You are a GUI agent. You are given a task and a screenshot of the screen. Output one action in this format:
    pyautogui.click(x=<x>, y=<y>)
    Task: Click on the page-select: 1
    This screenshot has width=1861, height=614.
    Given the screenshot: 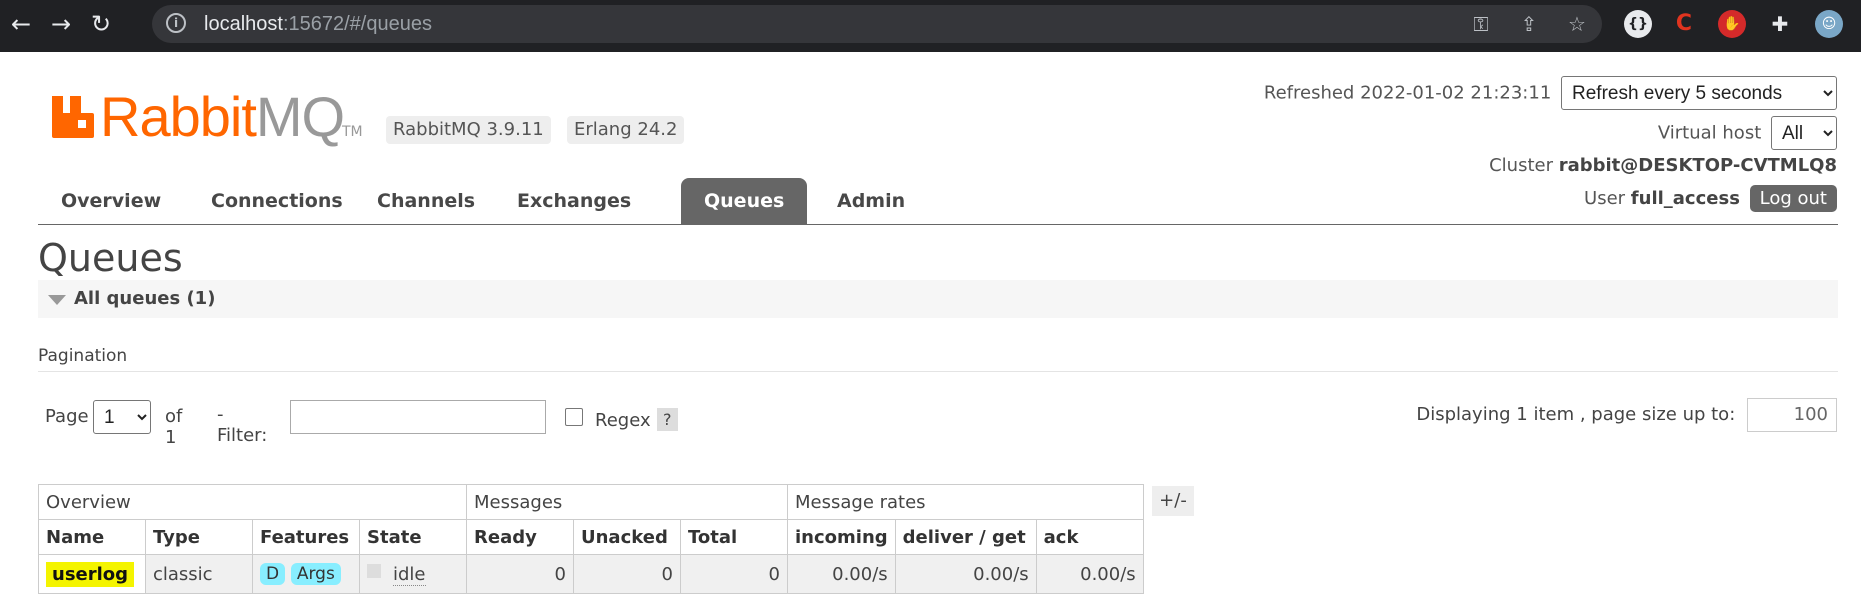 What is the action you would take?
    pyautogui.click(x=122, y=417)
    